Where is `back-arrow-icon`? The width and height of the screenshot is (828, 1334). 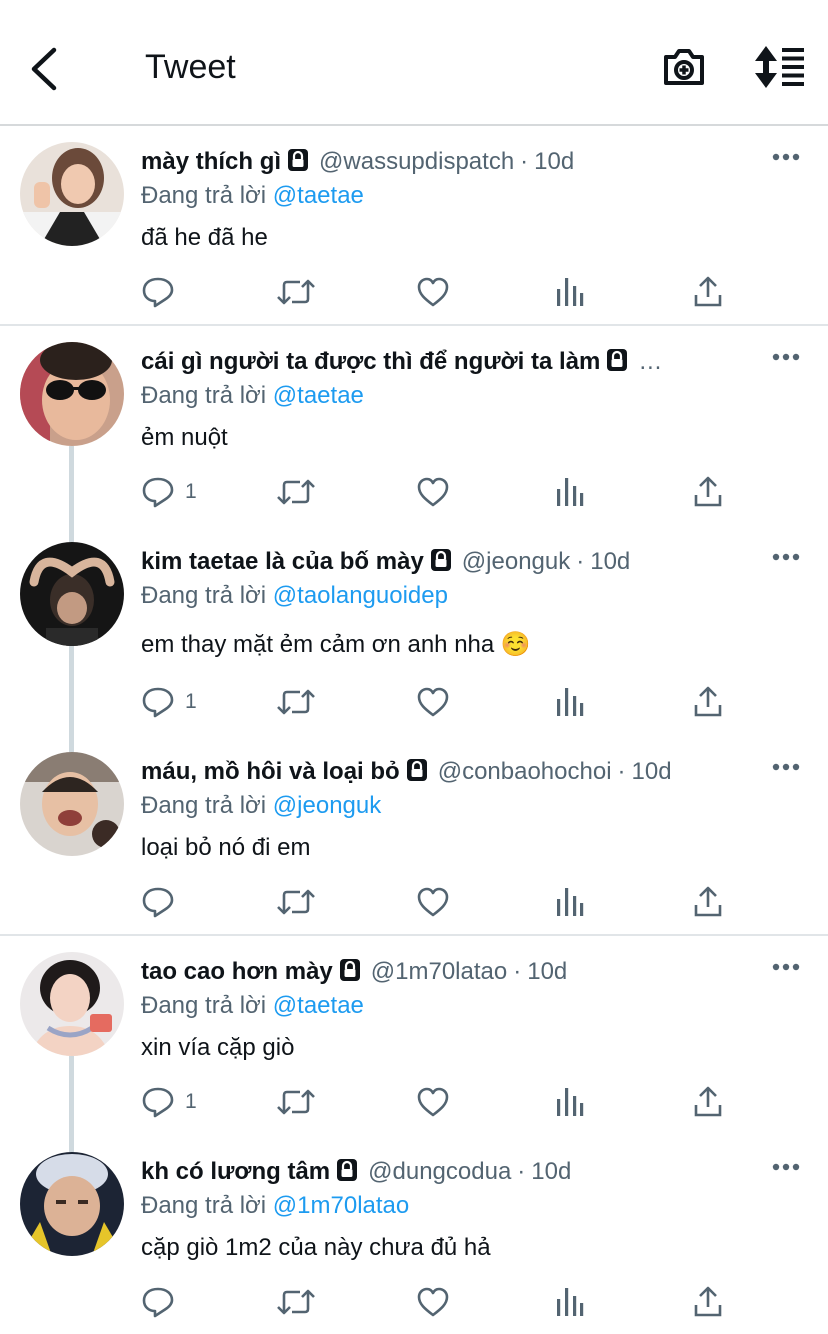 back-arrow-icon is located at coordinates (46, 69).